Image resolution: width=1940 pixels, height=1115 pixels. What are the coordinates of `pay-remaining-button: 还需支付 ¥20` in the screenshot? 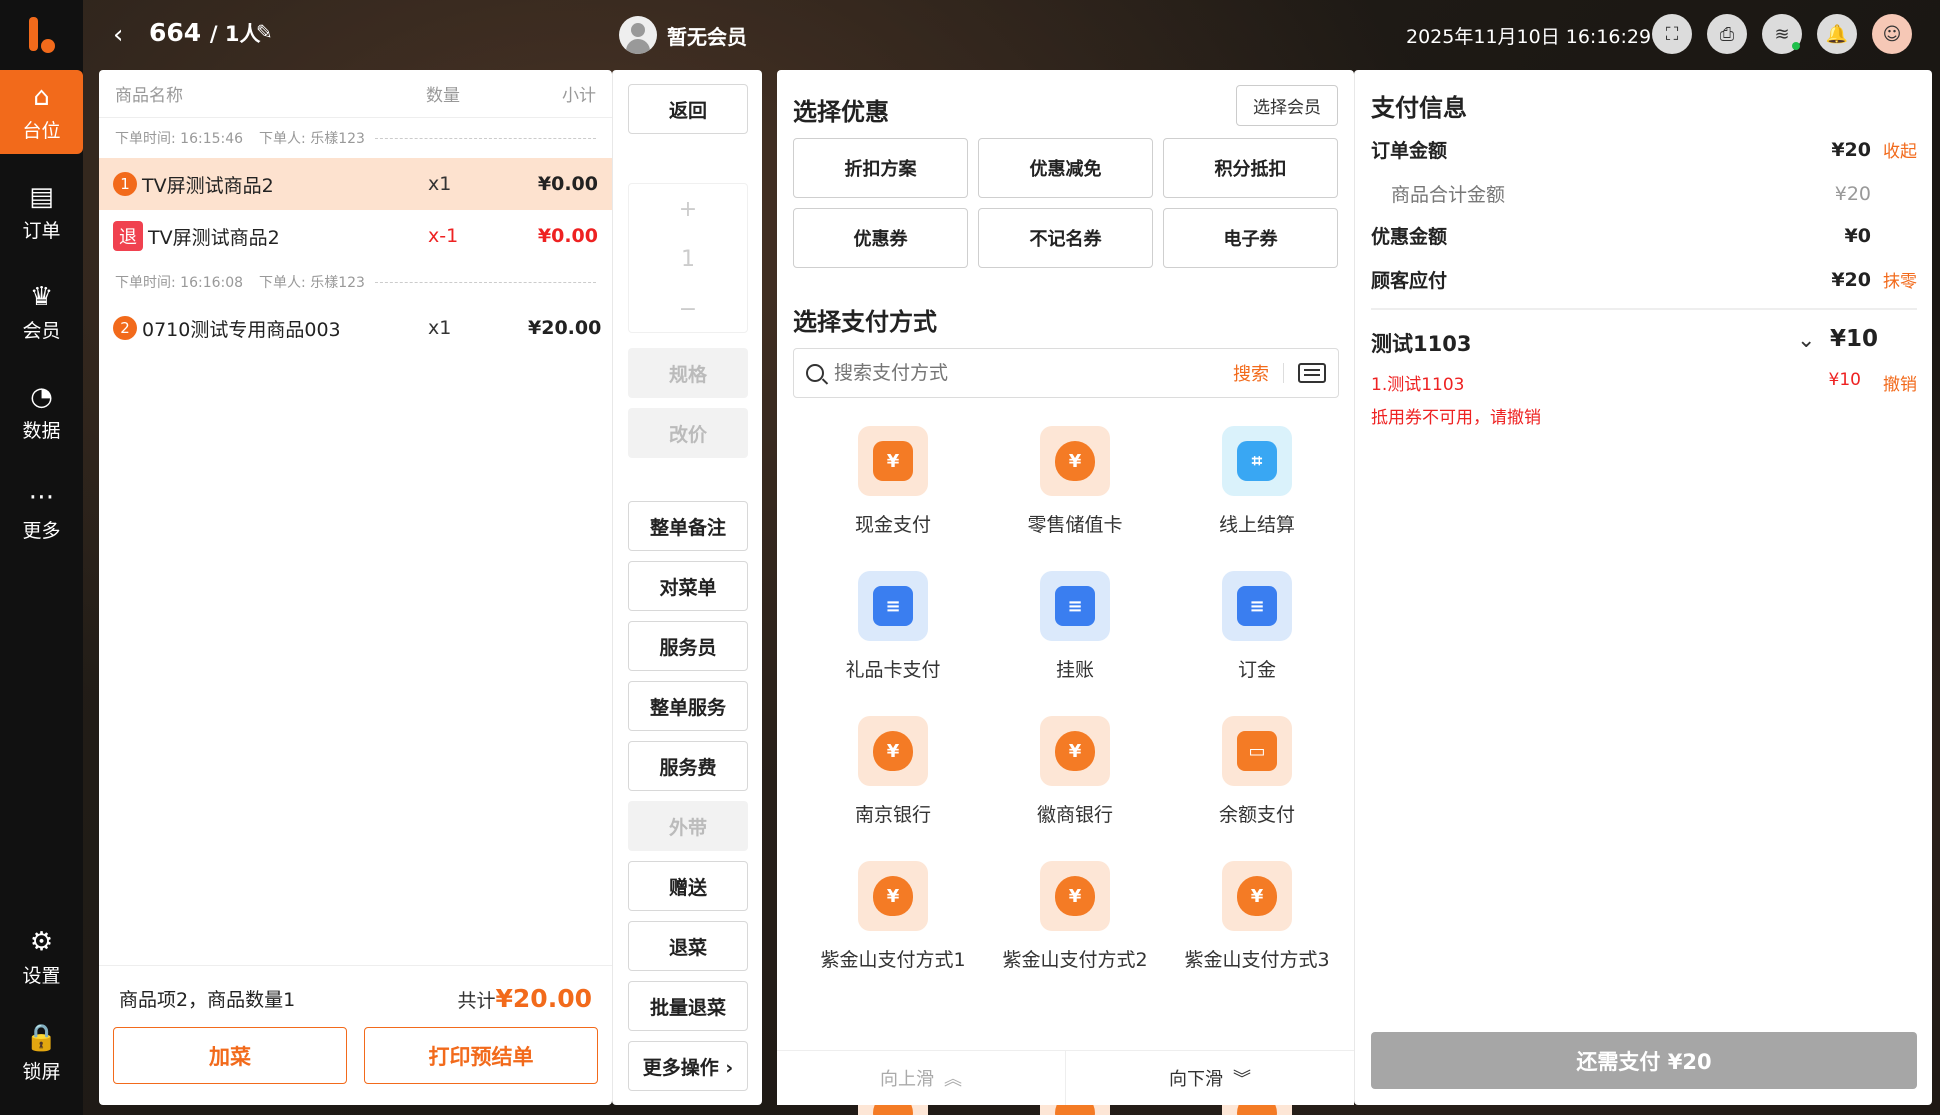 It's located at (1644, 1060).